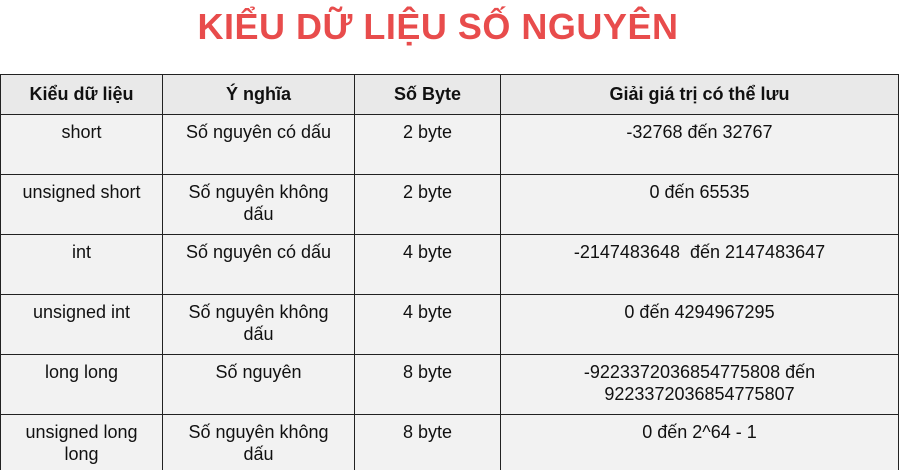  I want to click on cell-data-type: long long, so click(81, 384).